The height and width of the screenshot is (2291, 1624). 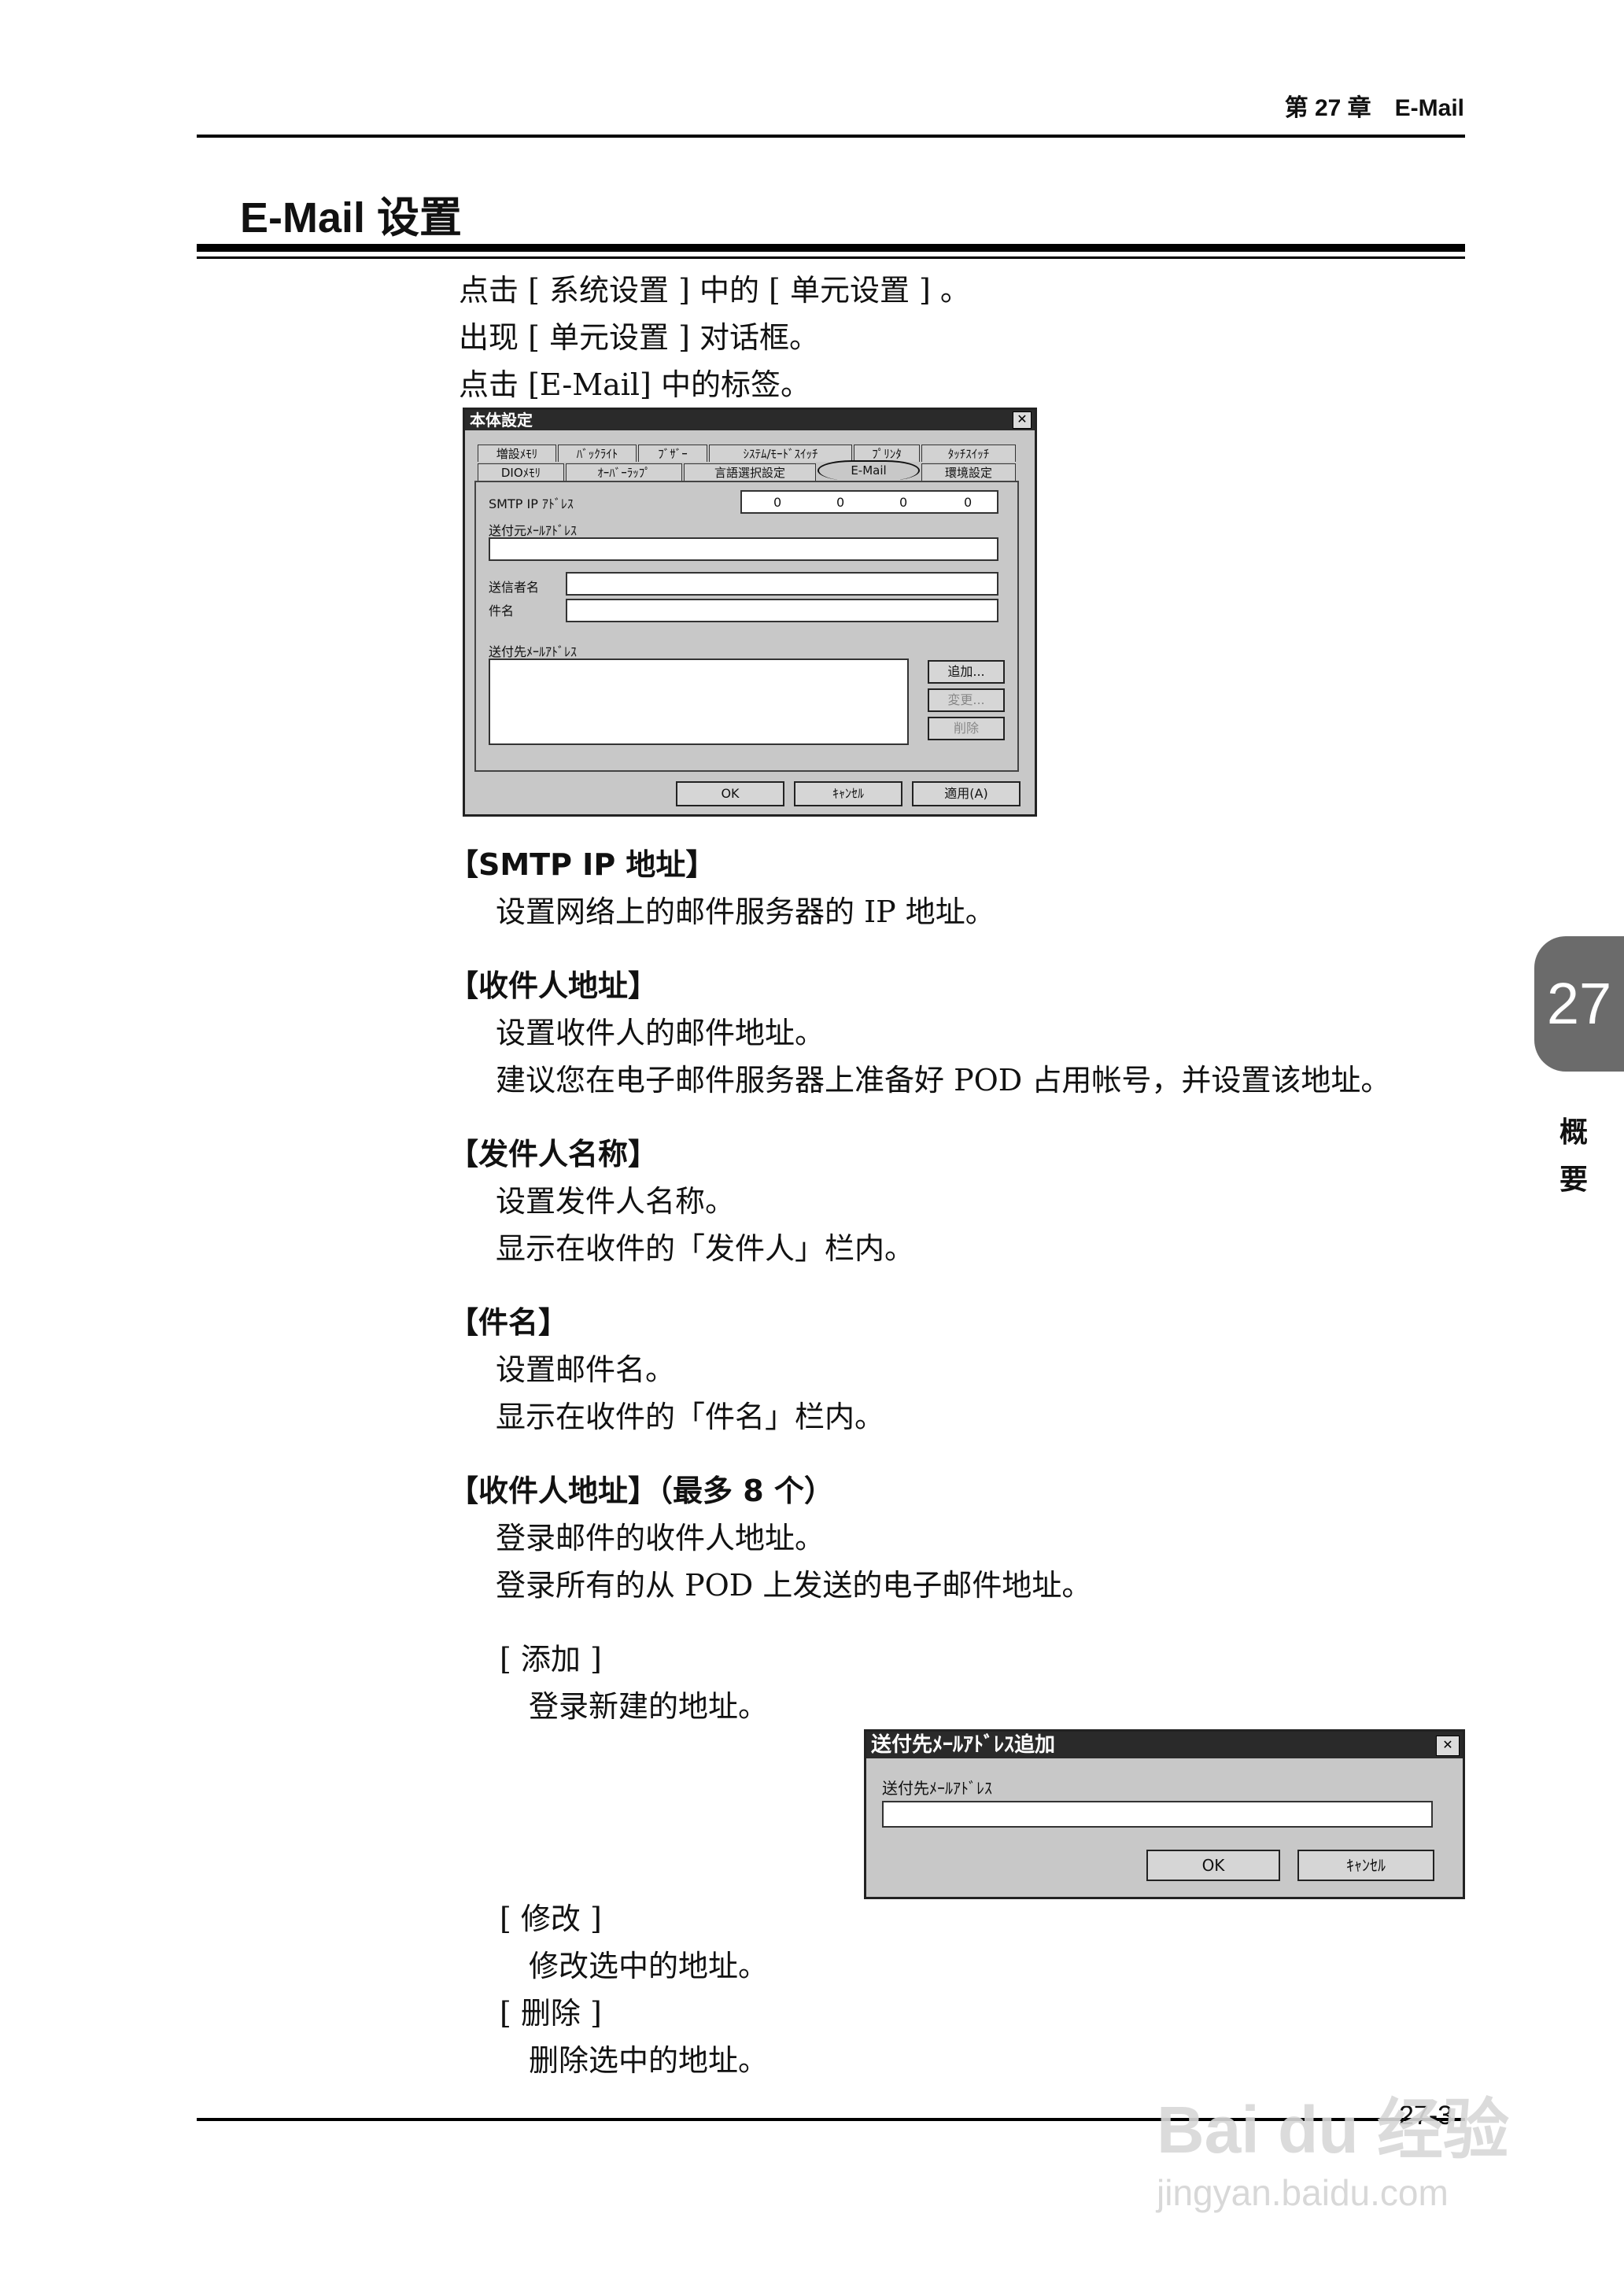 I want to click on subsection-heading: [ 添加 ], so click(x=551, y=1659).